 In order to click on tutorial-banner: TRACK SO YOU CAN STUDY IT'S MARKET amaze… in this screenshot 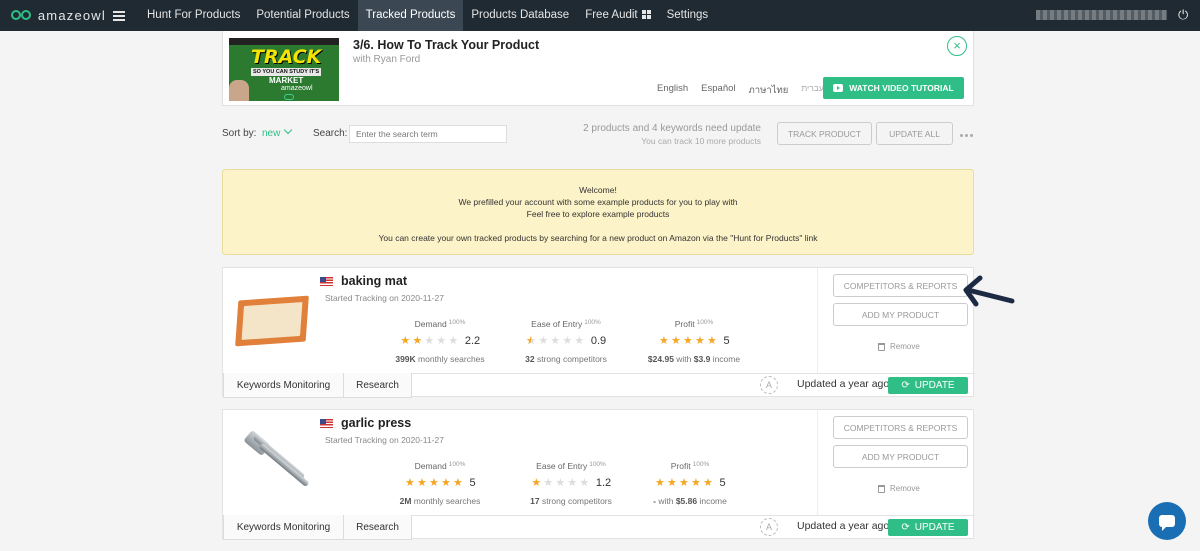, I will do `click(598, 68)`.